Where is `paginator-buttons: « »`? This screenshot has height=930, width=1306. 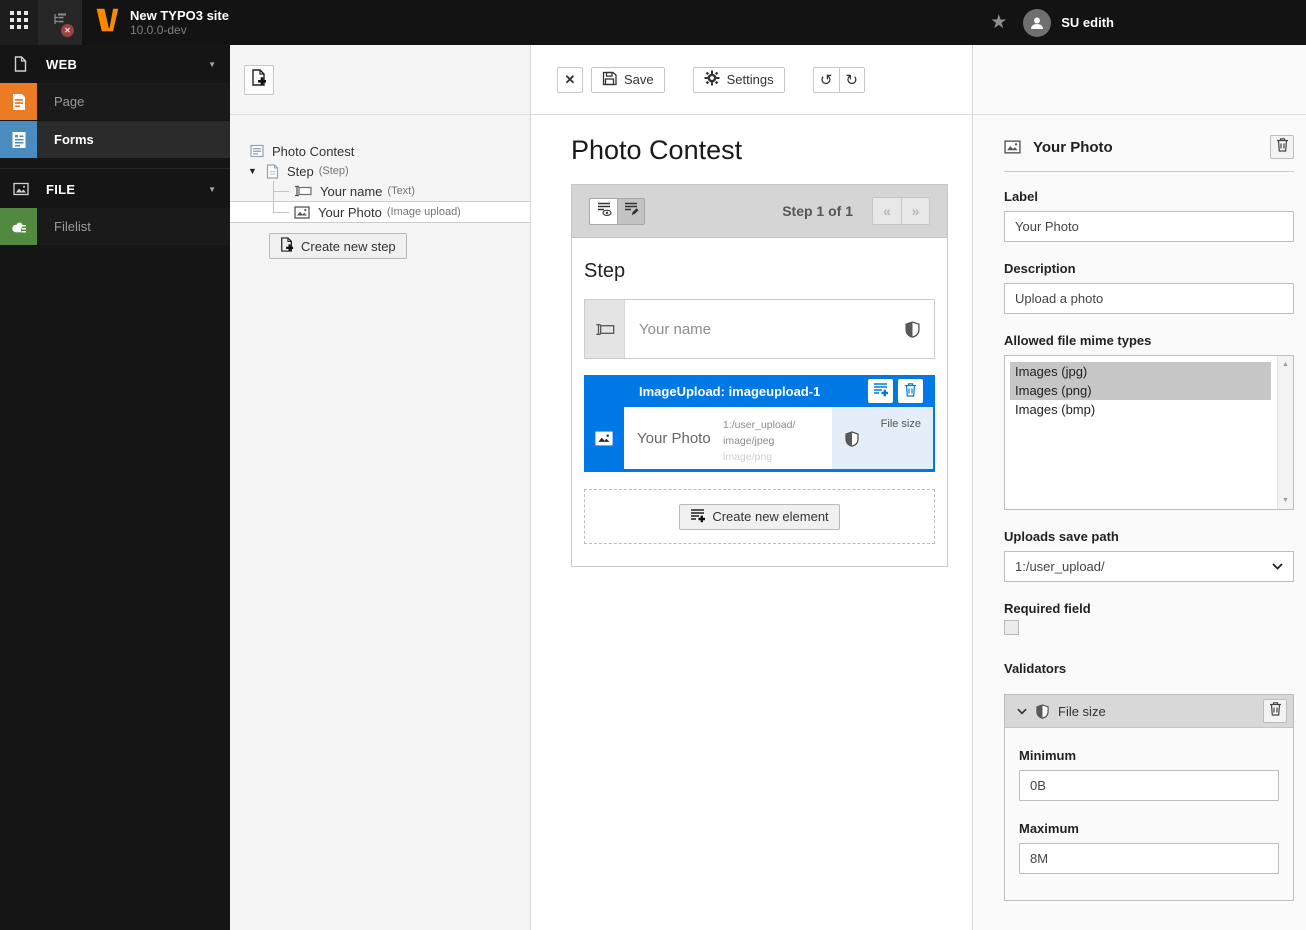 paginator-buttons: « » is located at coordinates (901, 211).